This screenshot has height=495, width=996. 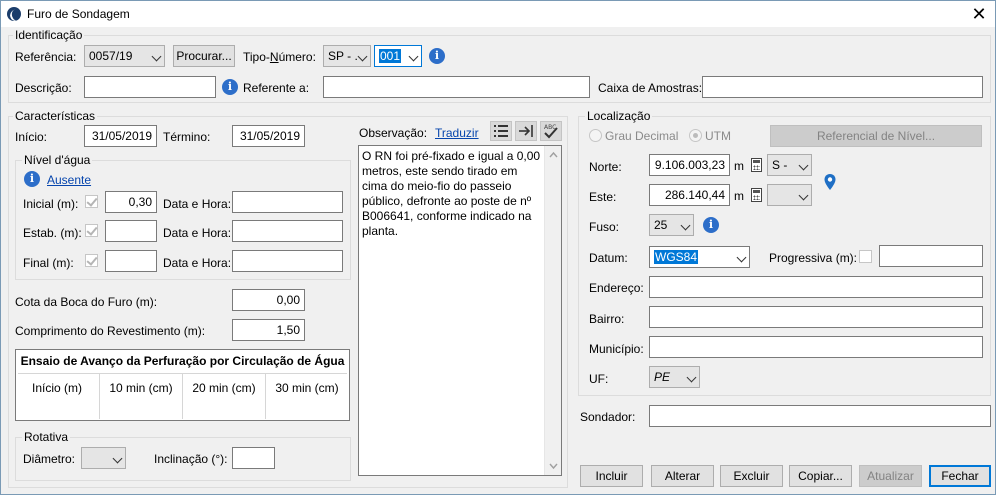 I want to click on datum-value: WGS84, so click(x=676, y=257).